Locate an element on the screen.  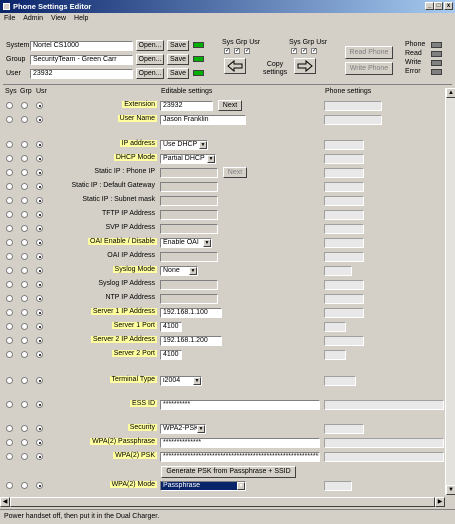
server-1-ip-address-grp-radio is located at coordinates (24, 312).